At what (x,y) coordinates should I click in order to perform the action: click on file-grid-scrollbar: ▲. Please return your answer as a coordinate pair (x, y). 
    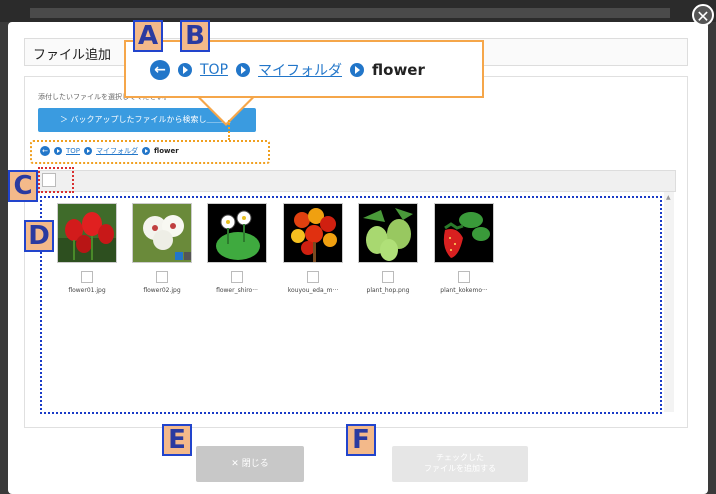
    Looking at the image, I should click on (669, 302).